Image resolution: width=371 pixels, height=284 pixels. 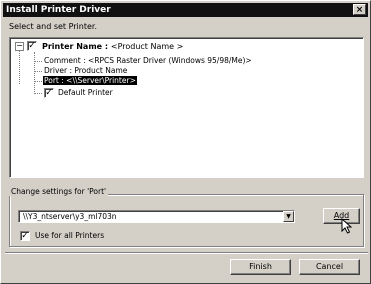 What do you see at coordinates (70, 216) in the screenshot?
I see `port-combobox-value: \\Y3_ntserver\y3_ml703n` at bounding box center [70, 216].